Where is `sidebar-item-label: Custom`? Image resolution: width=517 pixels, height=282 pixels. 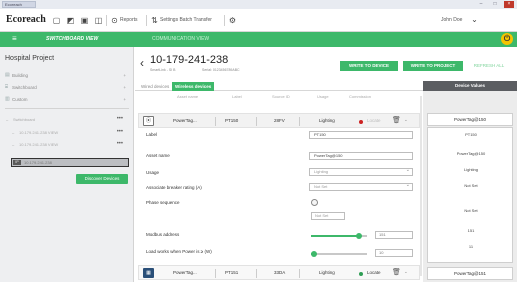 sidebar-item-label: Custom is located at coordinates (20, 99).